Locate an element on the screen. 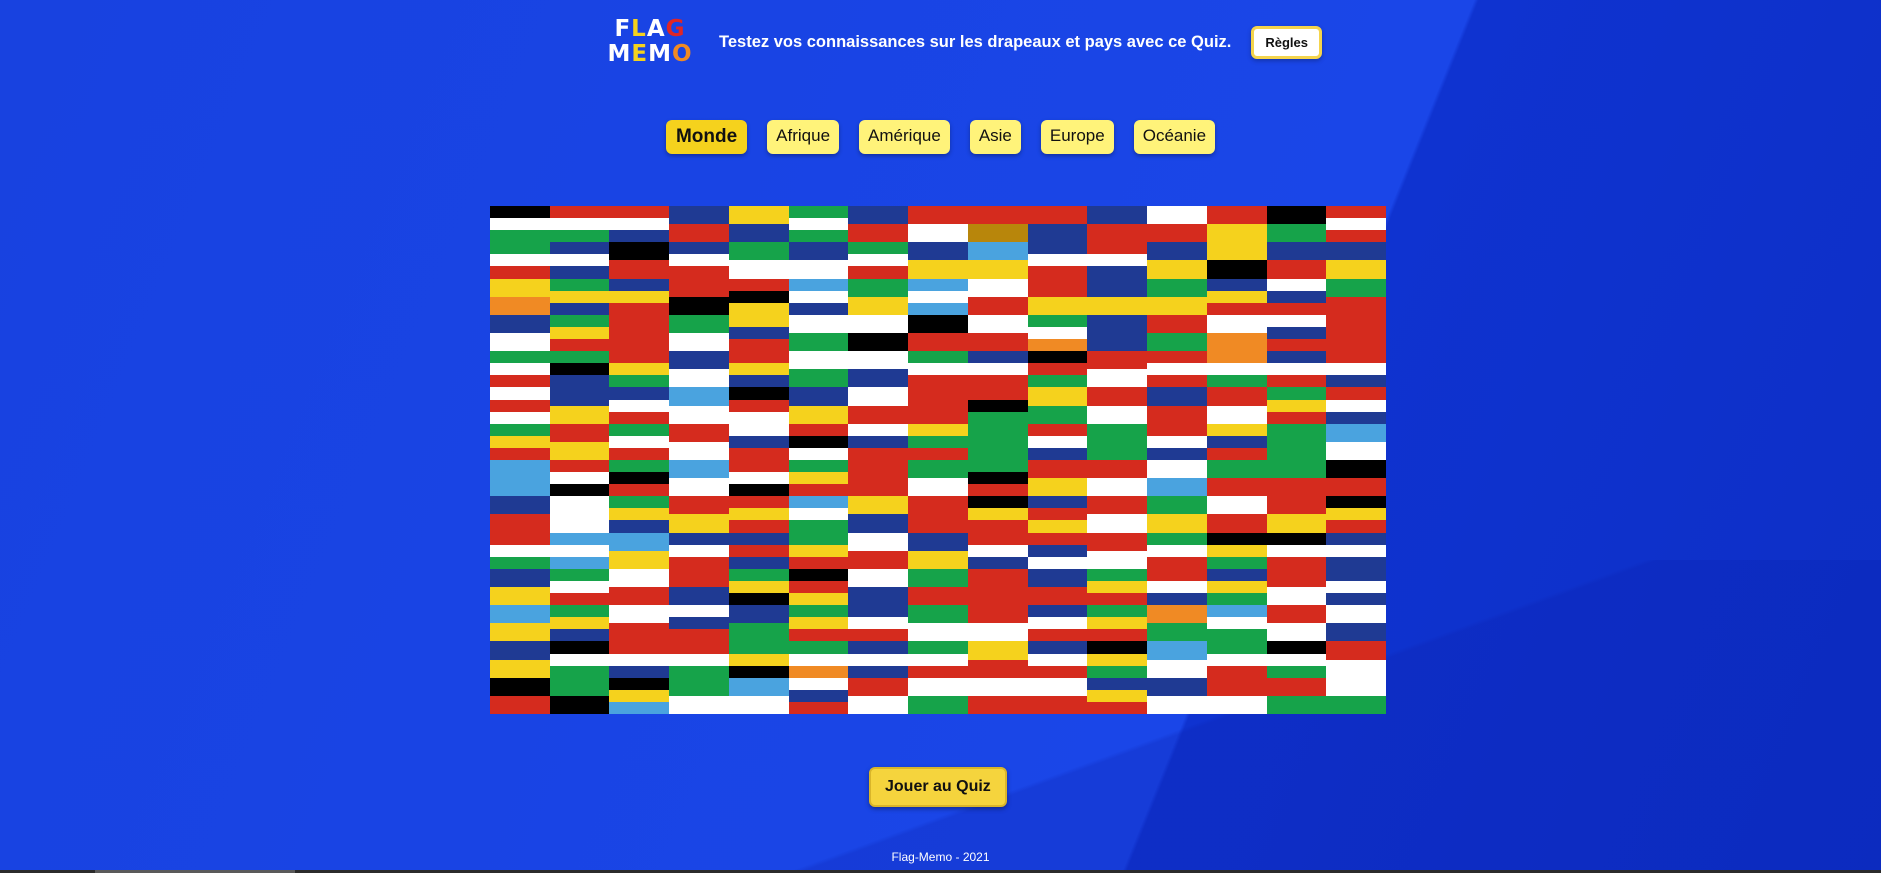 This screenshot has height=873, width=1881. region-button-monde: Monde is located at coordinates (706, 137).